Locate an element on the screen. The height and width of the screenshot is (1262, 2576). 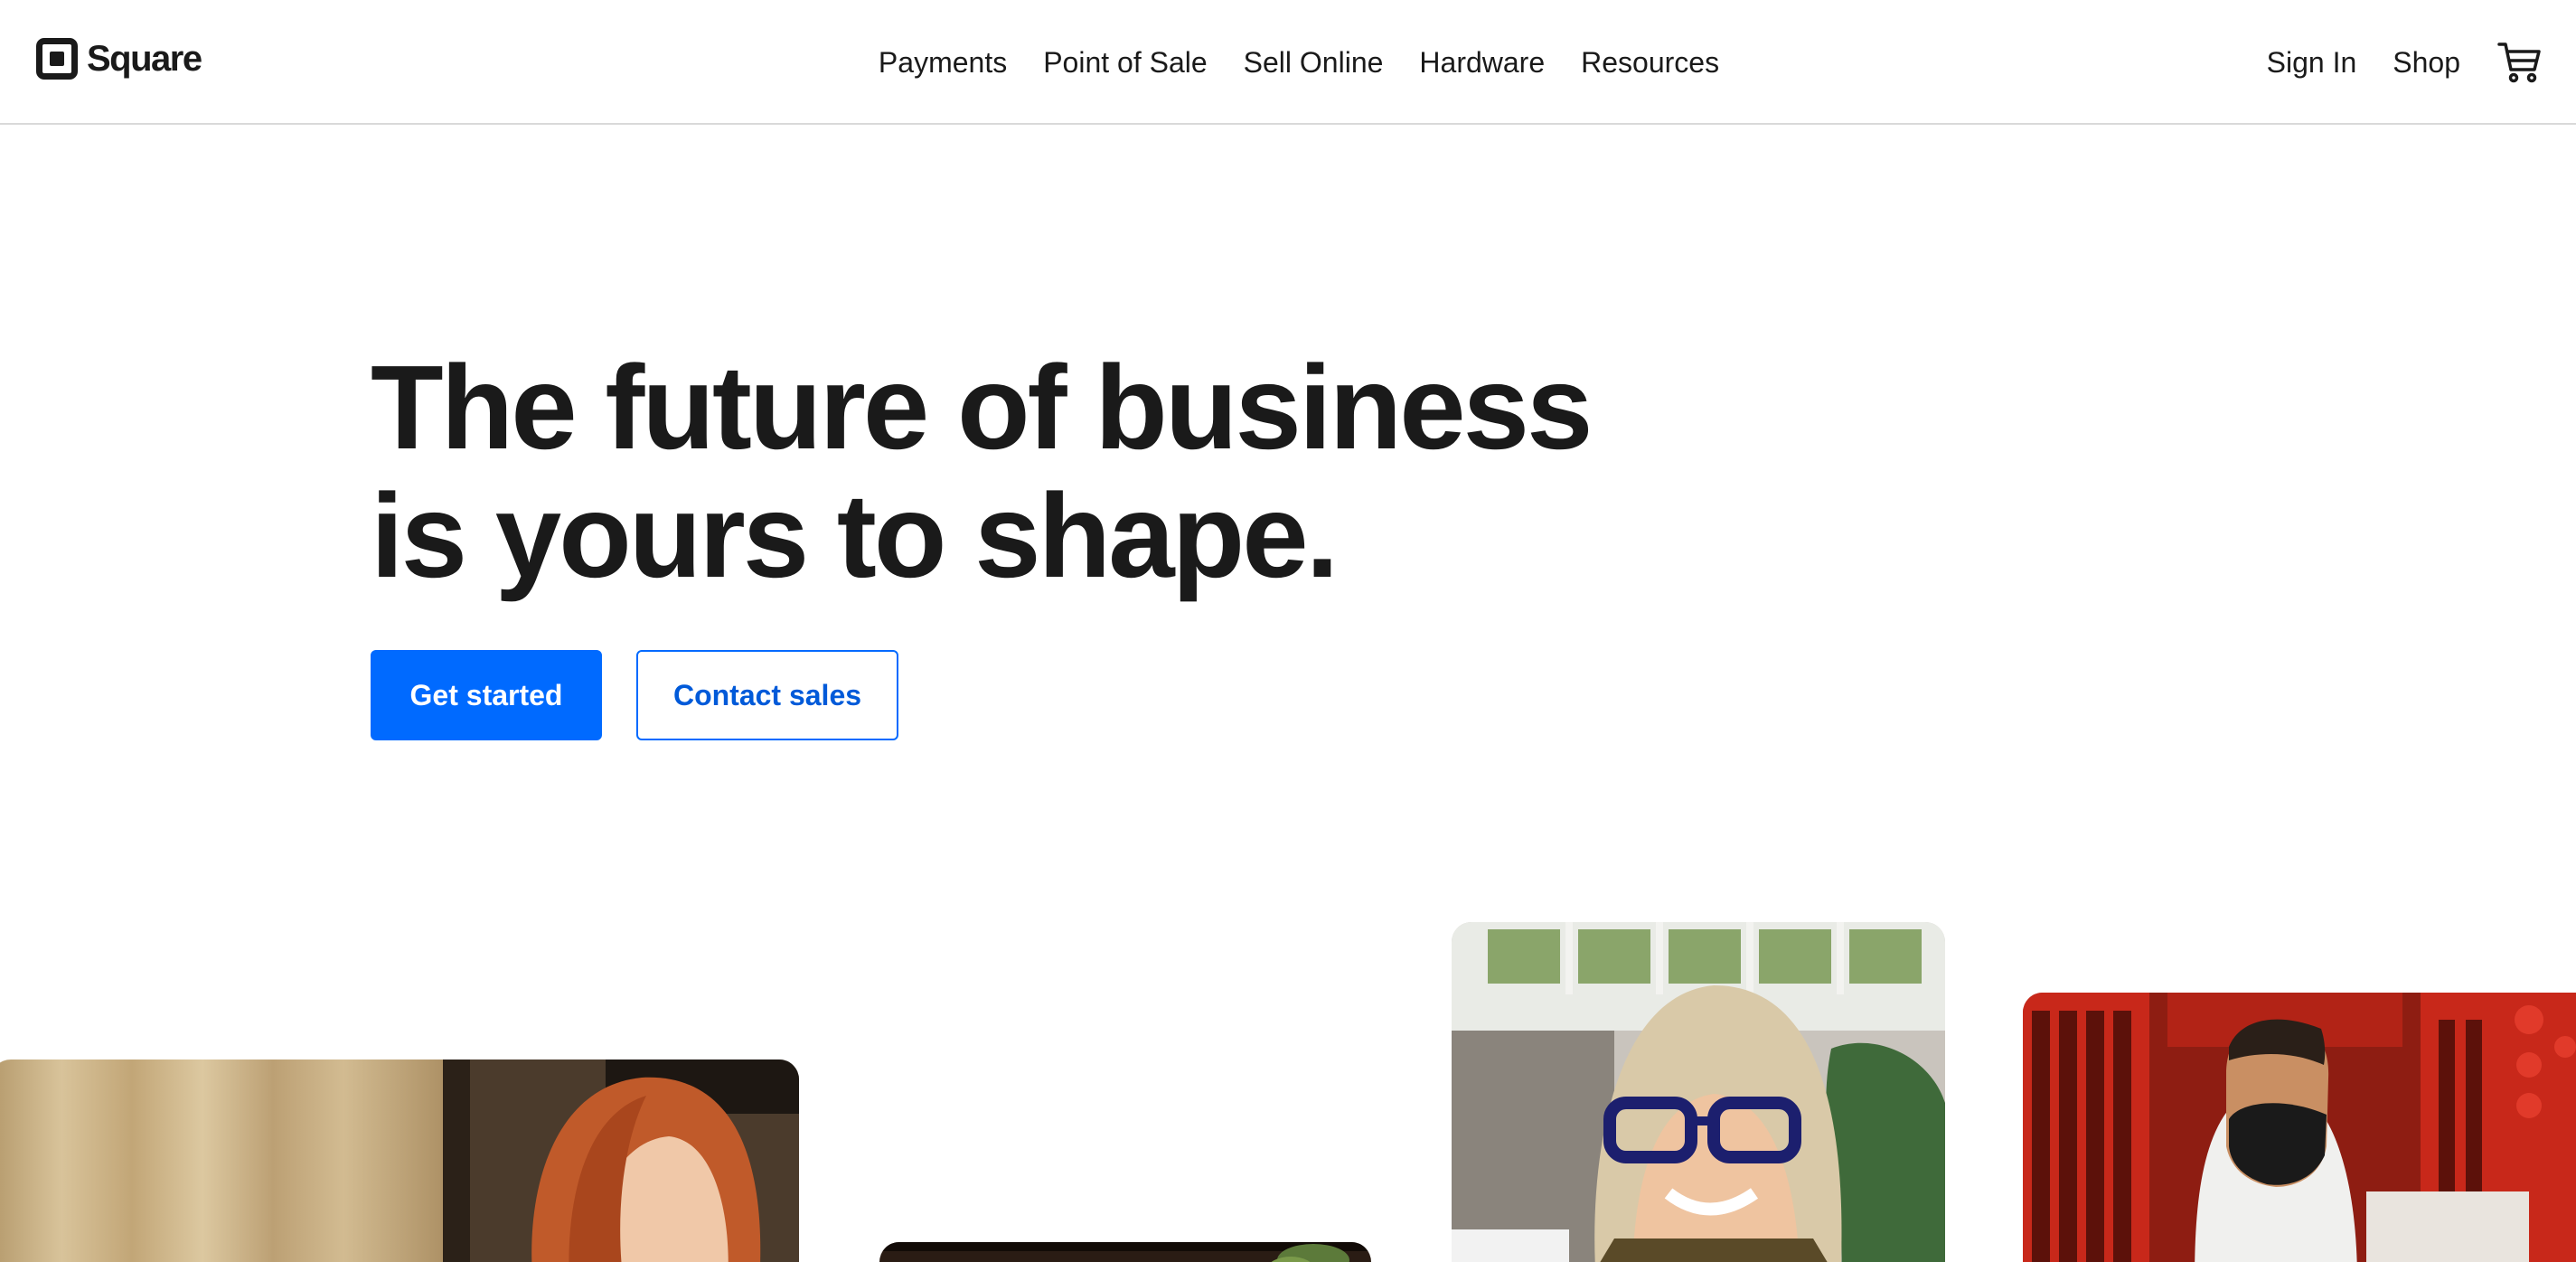
photo-woman-curtains is located at coordinates (400, 1161).